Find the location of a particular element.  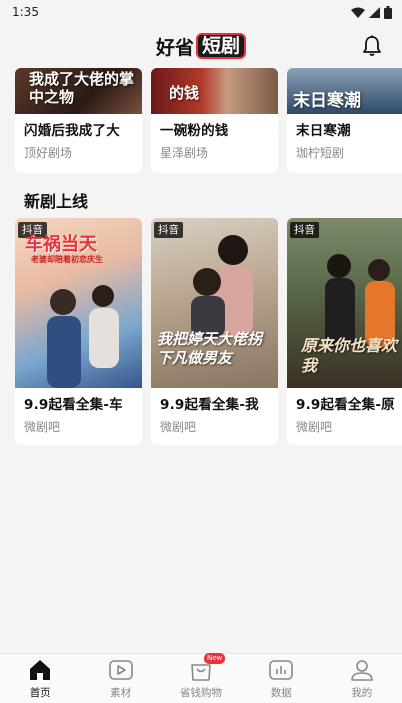

home-icon is located at coordinates (40, 670).